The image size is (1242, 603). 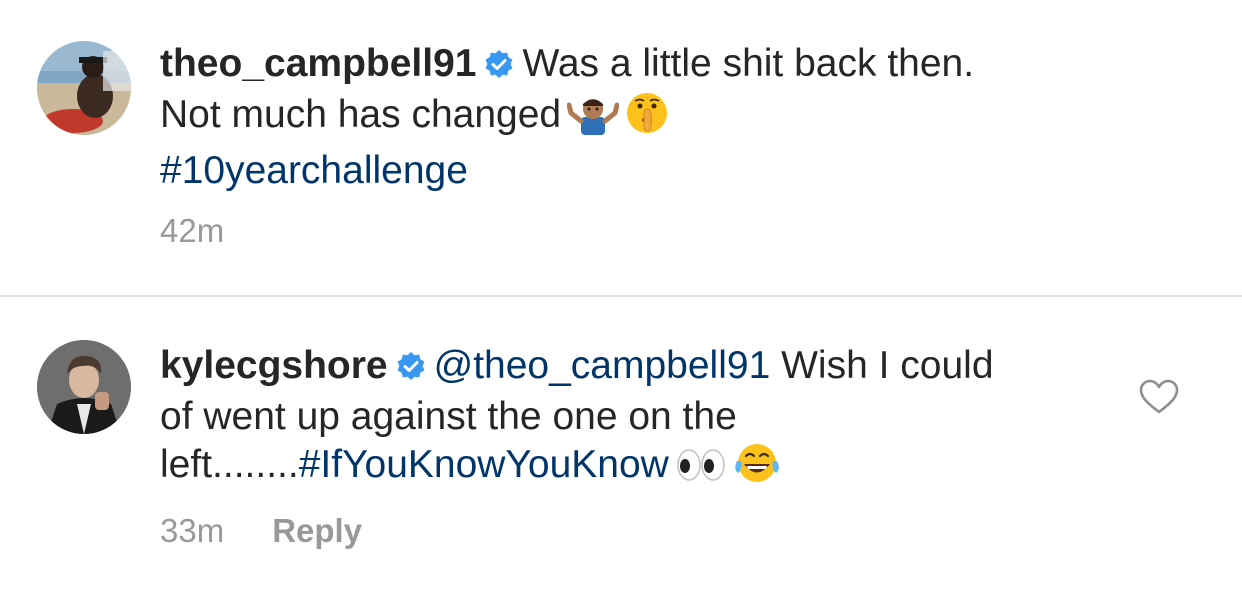 What do you see at coordinates (757, 469) in the screenshot?
I see `tears-of-joy-emoji-icon` at bounding box center [757, 469].